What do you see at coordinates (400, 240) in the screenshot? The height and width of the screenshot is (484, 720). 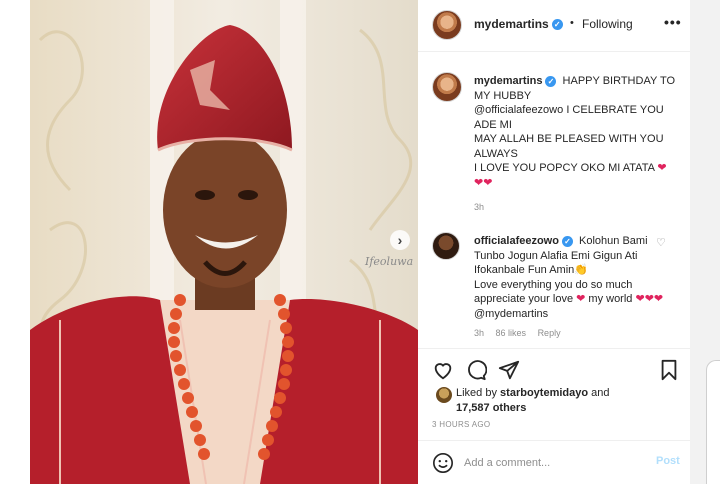 I see `chevron-right-icon: ›` at bounding box center [400, 240].